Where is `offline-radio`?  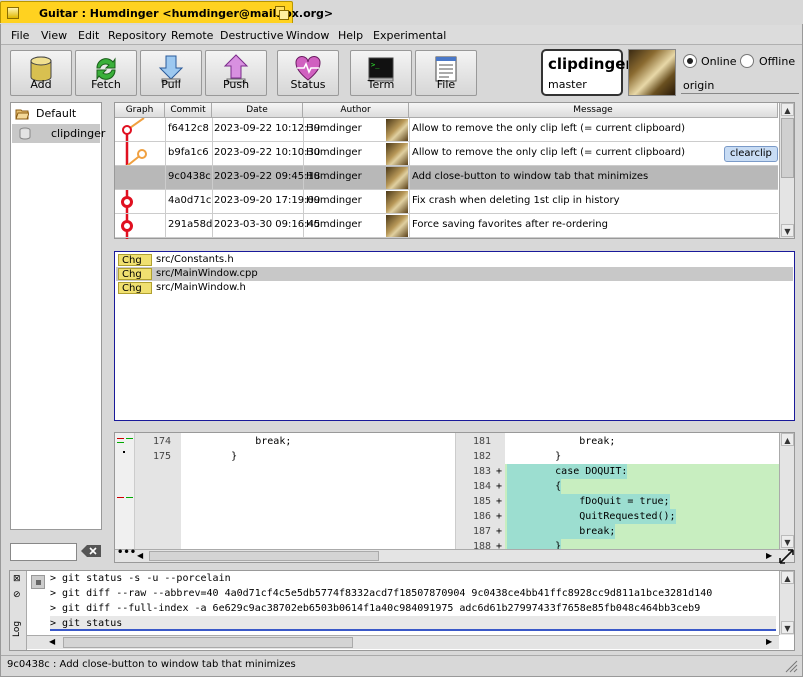 offline-radio is located at coordinates (747, 61).